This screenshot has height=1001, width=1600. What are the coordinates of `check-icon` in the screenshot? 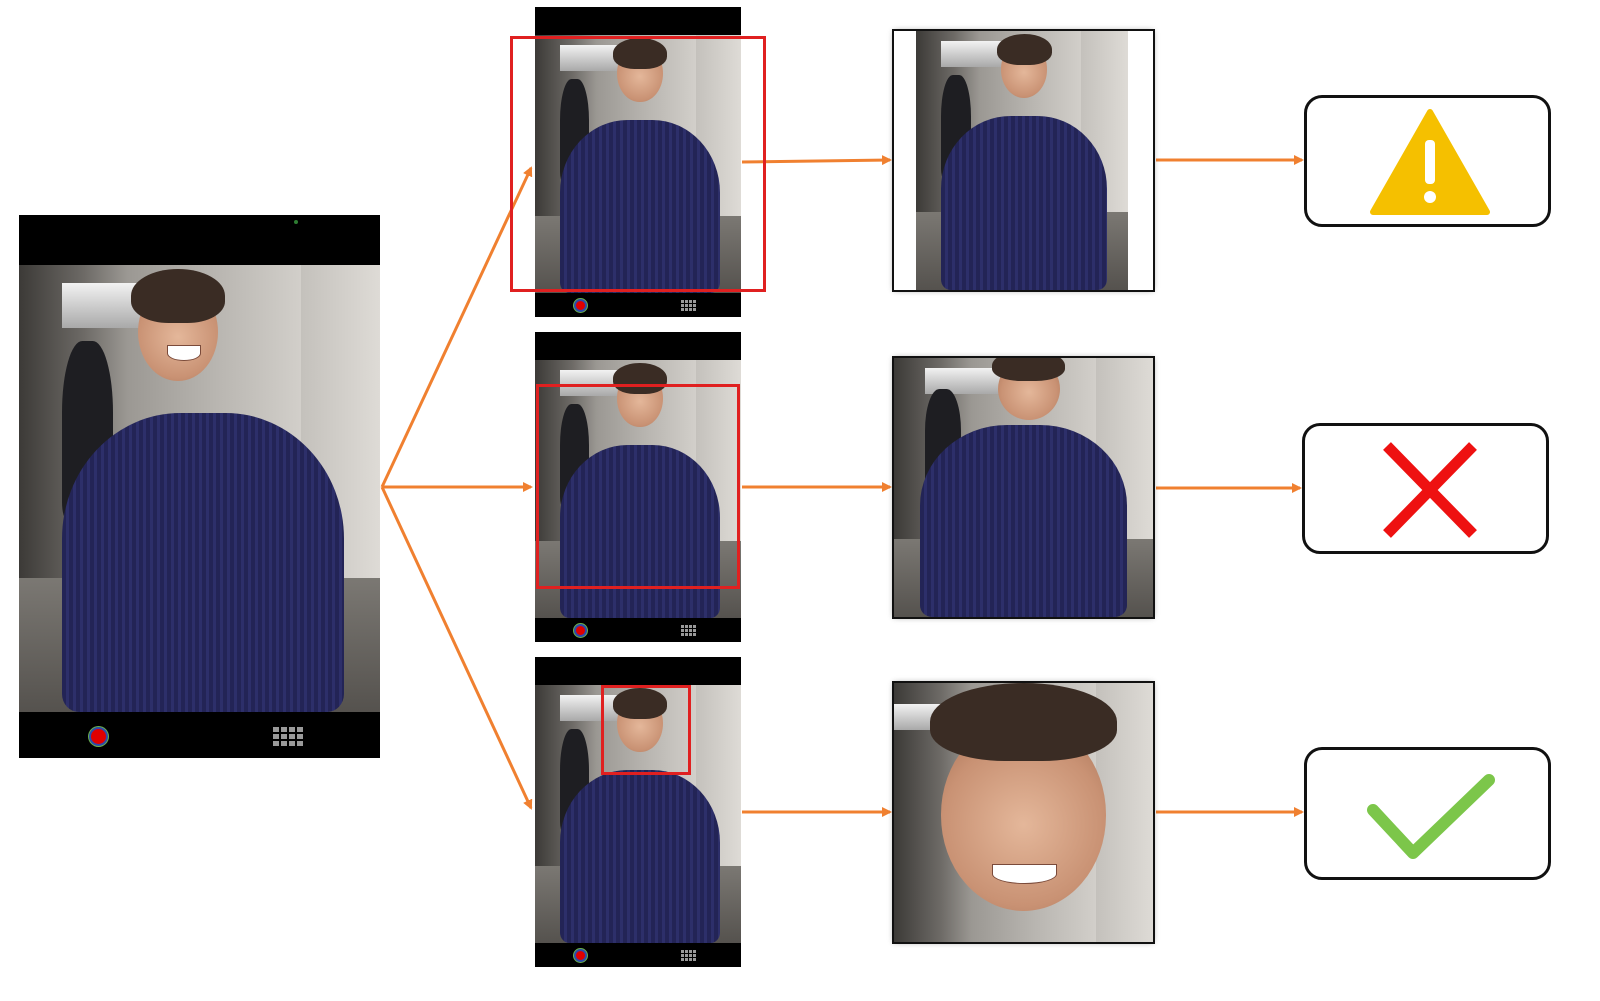 It's located at (1431, 816).